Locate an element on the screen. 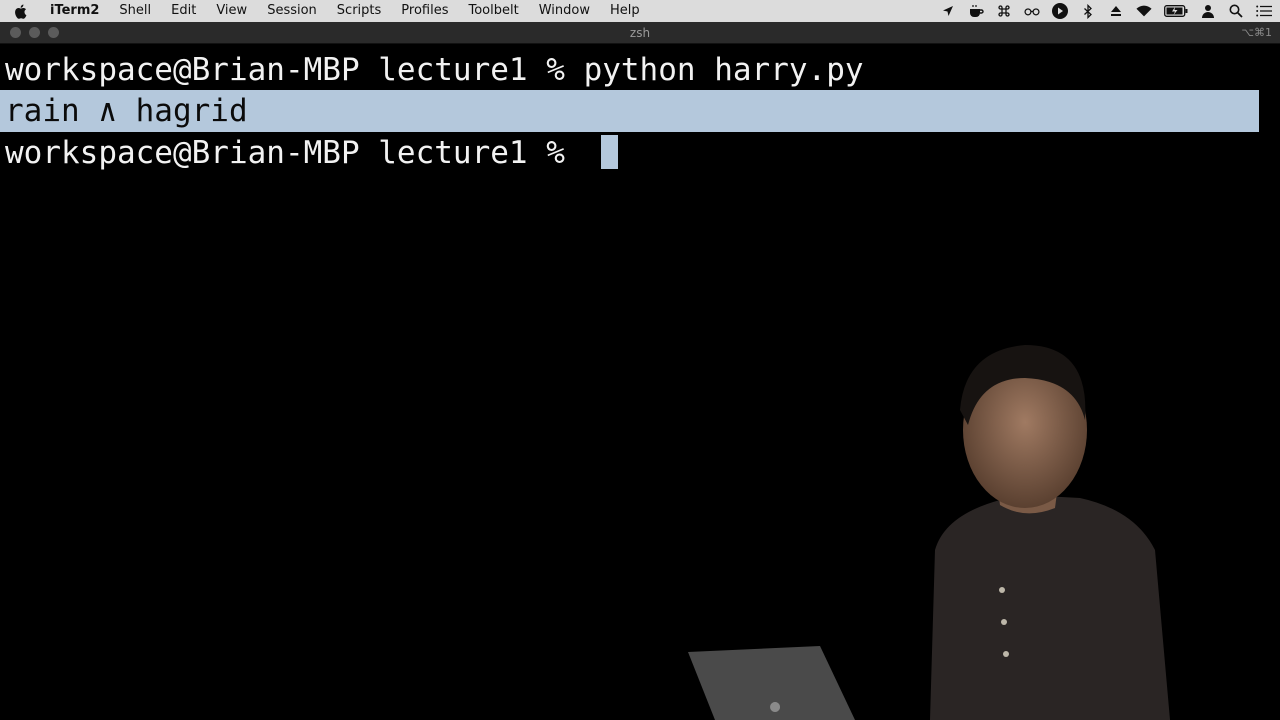 The height and width of the screenshot is (720, 1280). window-shortcut: ⌥⌘1 is located at coordinates (1256, 32).